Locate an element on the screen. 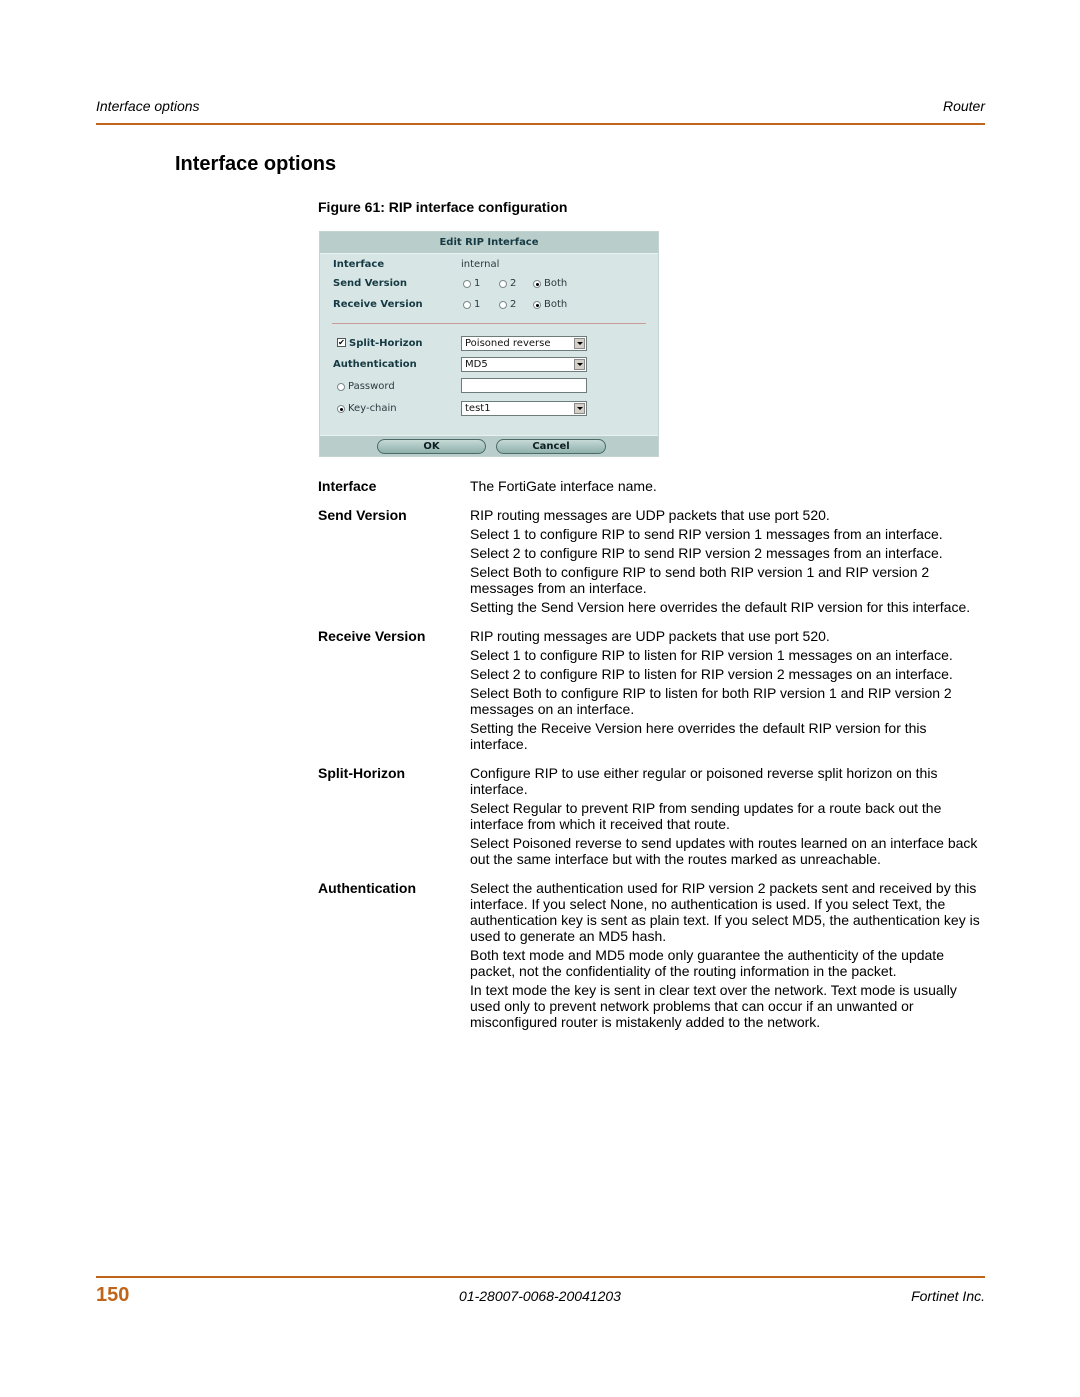 The height and width of the screenshot is (1397, 1080). header-rule is located at coordinates (540, 124).